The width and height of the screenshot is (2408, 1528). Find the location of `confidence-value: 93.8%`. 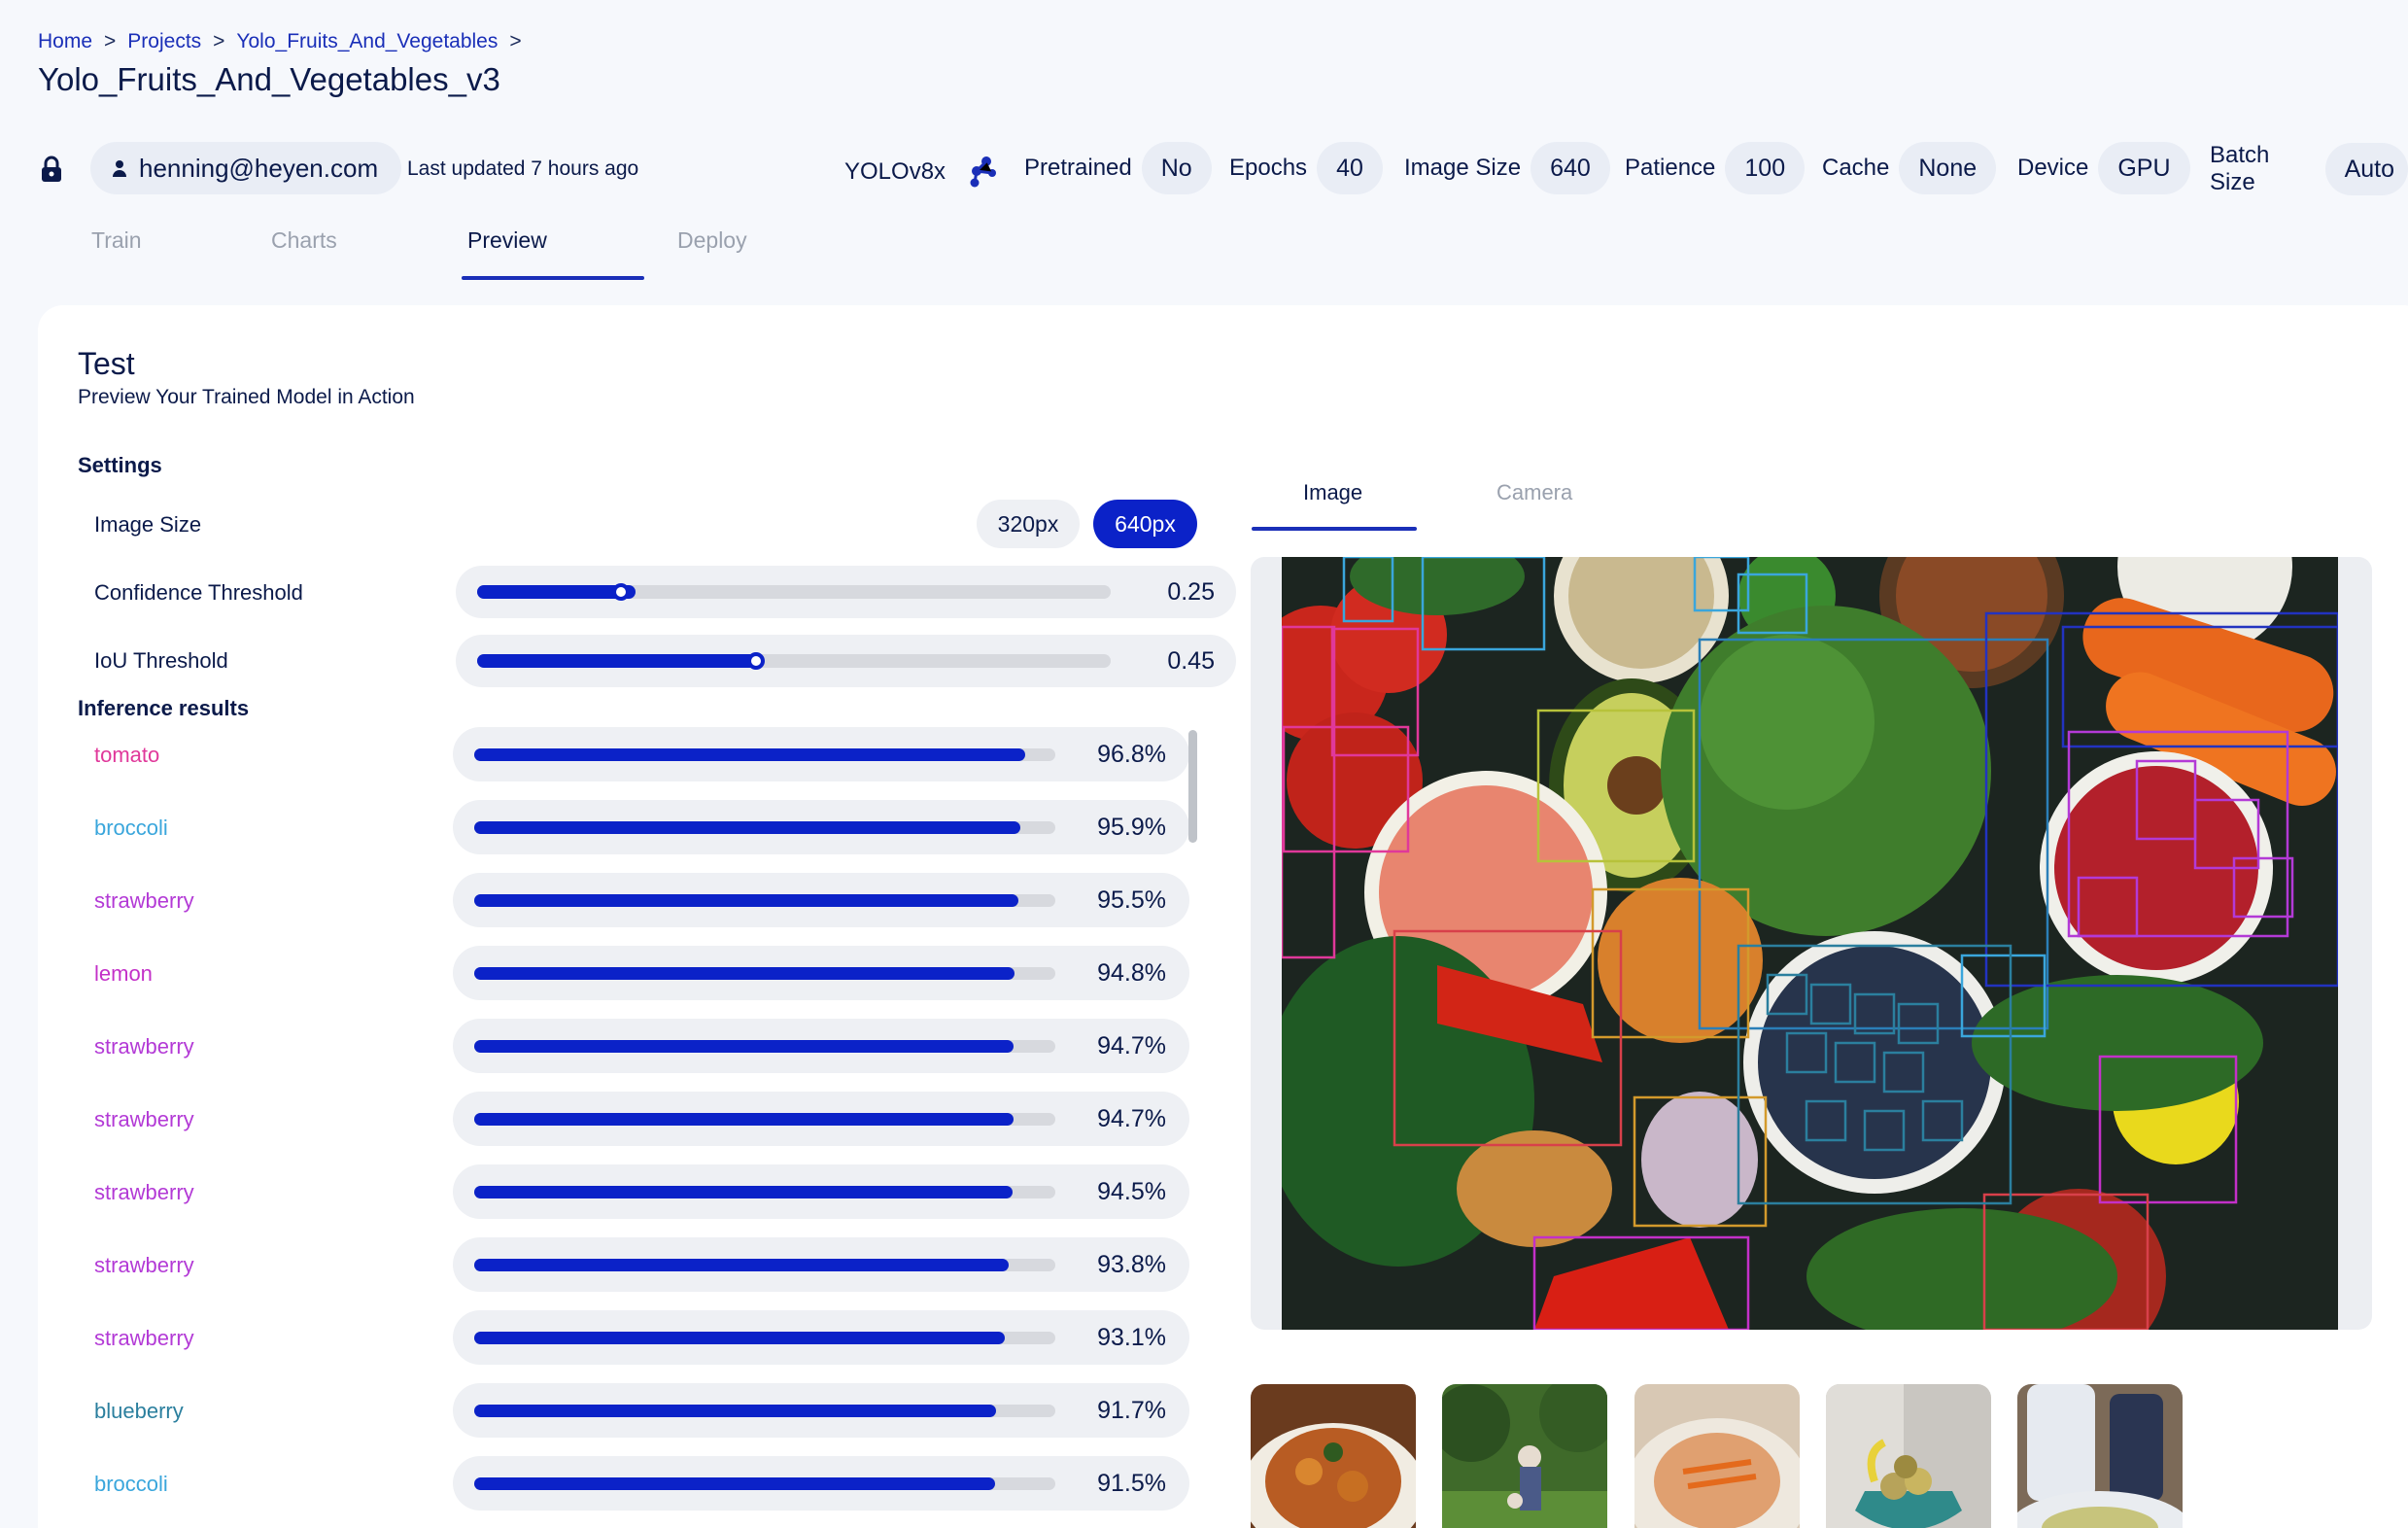

confidence-value: 93.8% is located at coordinates (1131, 1265).